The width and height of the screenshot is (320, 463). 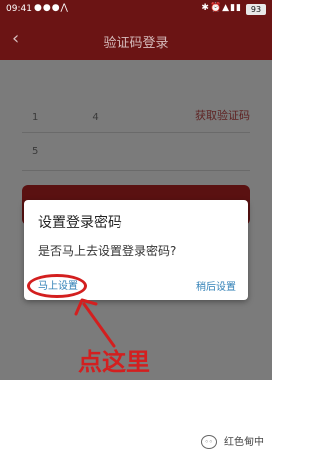 I want to click on code-row: 5, so click(x=136, y=152).